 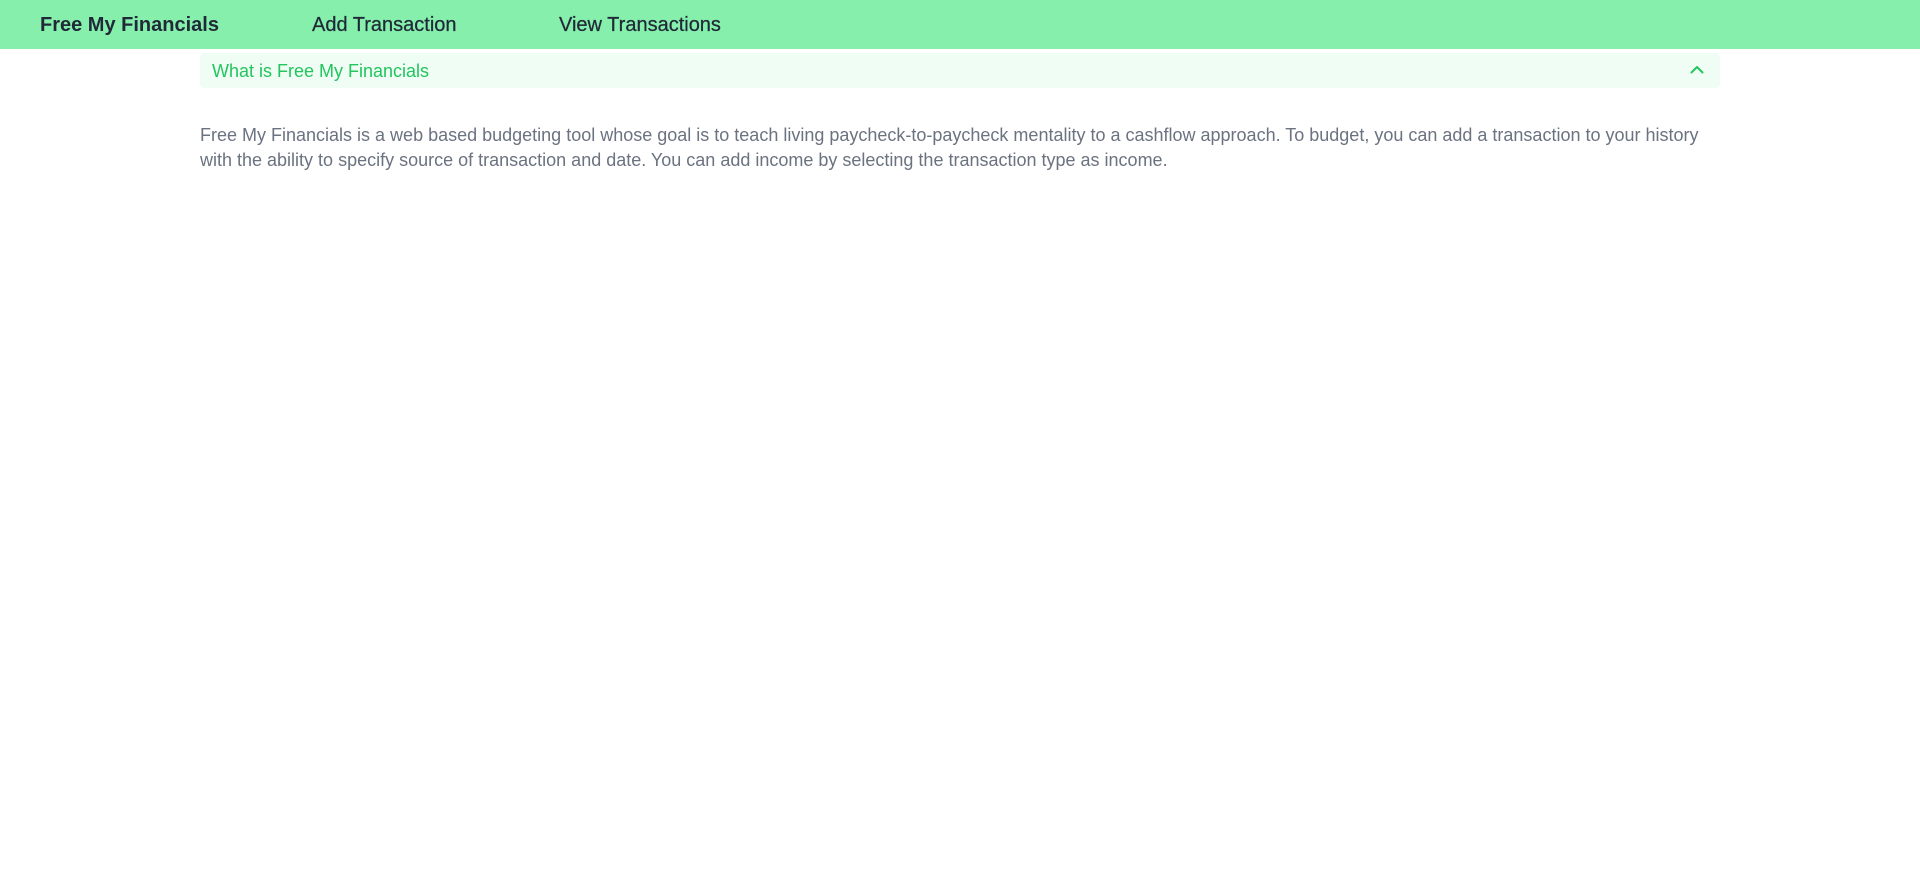 I want to click on chevron-up-icon, so click(x=1697, y=70).